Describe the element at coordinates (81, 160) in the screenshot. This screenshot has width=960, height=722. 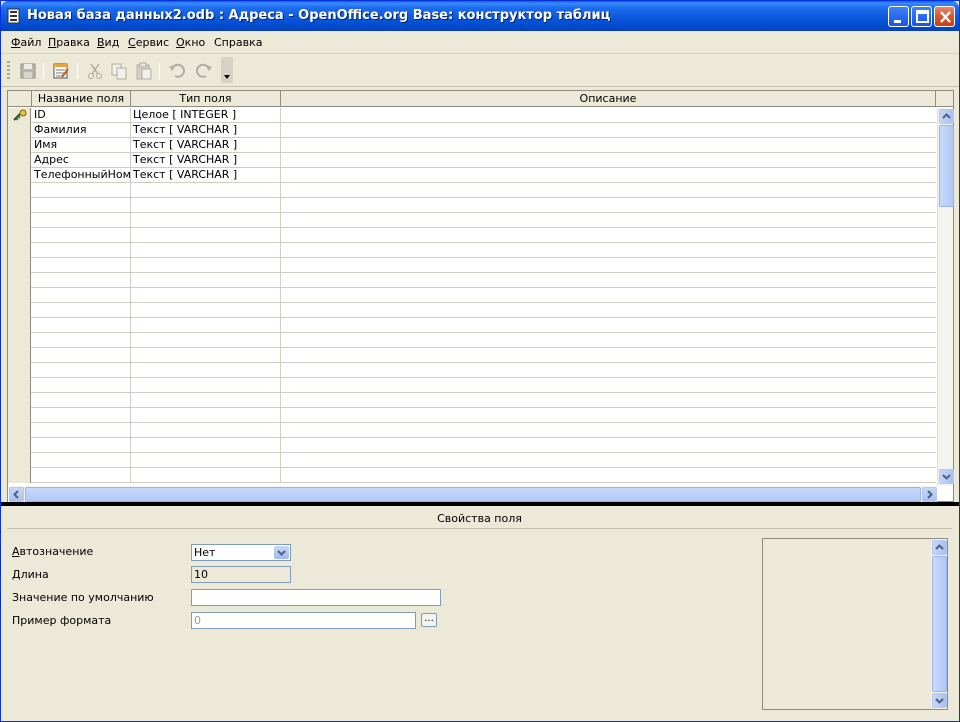
I see `field-name-cell: Адрес` at that location.